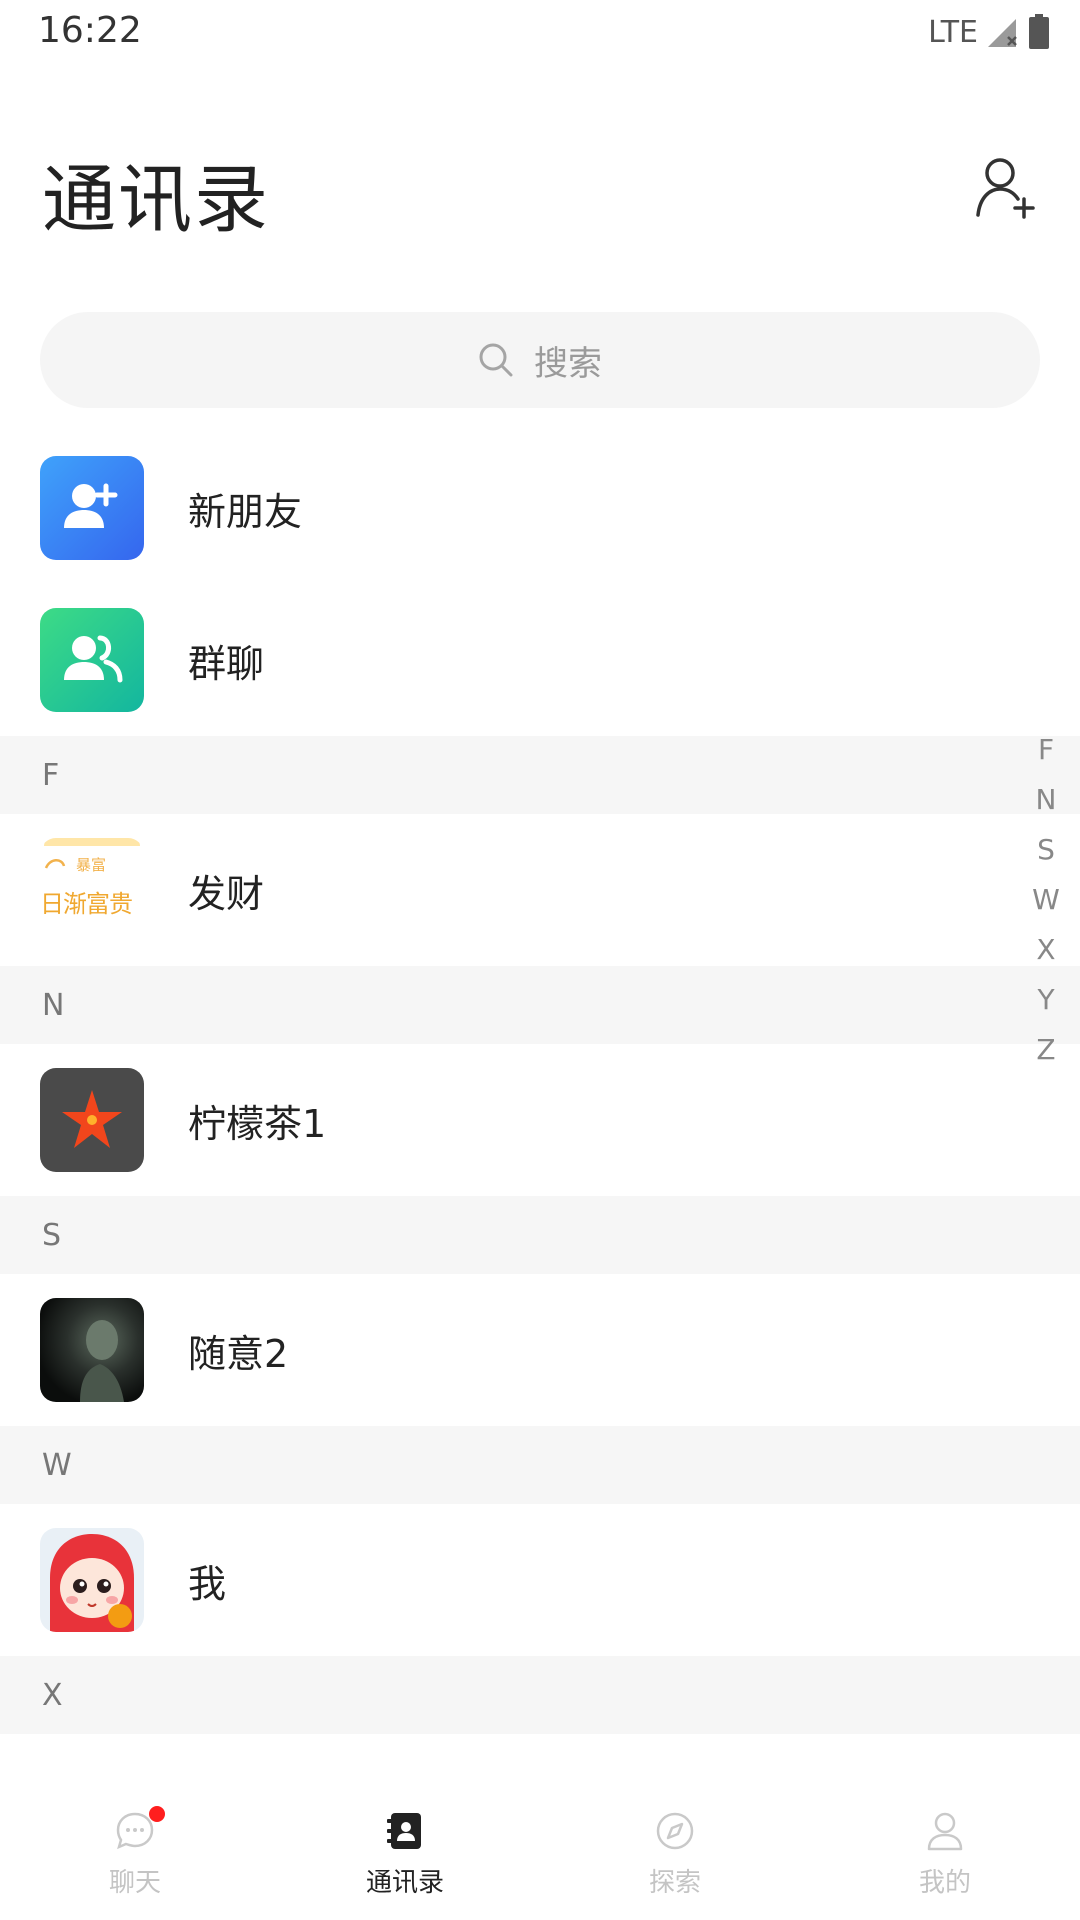  I want to click on status-time: 16:22, so click(90, 30).